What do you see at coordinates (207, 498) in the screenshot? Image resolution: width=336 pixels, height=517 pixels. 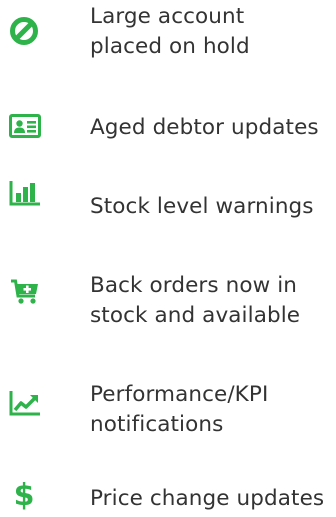 I see `item-label: Price change updates` at bounding box center [207, 498].